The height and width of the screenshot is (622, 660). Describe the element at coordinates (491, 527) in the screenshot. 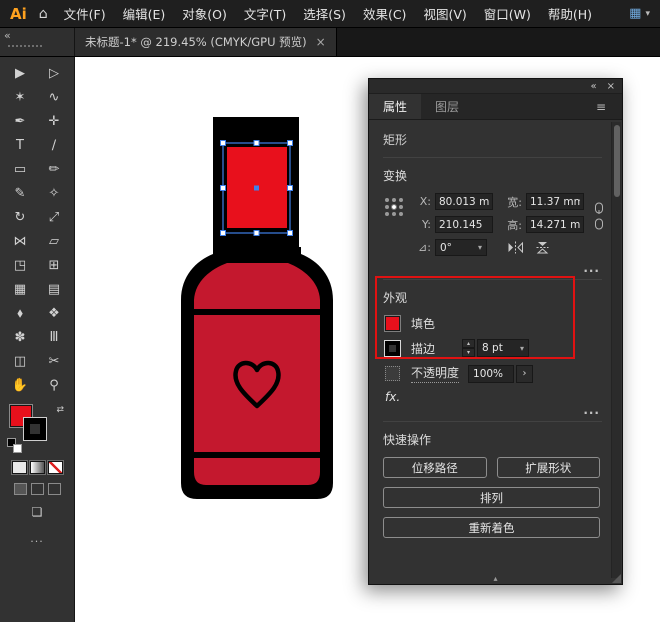

I see `recolor-button: 重新着色` at that location.